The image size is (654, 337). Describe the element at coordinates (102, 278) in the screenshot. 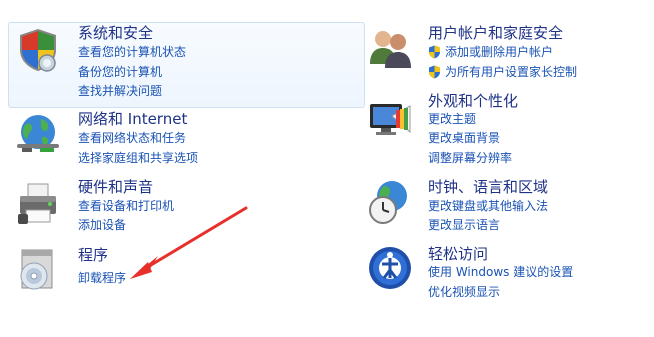

I see `link-uninstall-program: 卸载程序` at that location.